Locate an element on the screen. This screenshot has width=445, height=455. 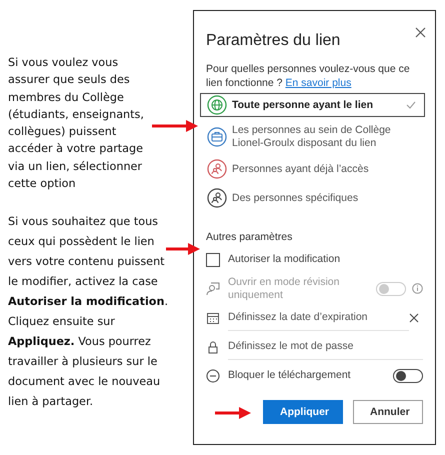
info-icon is located at coordinates (417, 288).